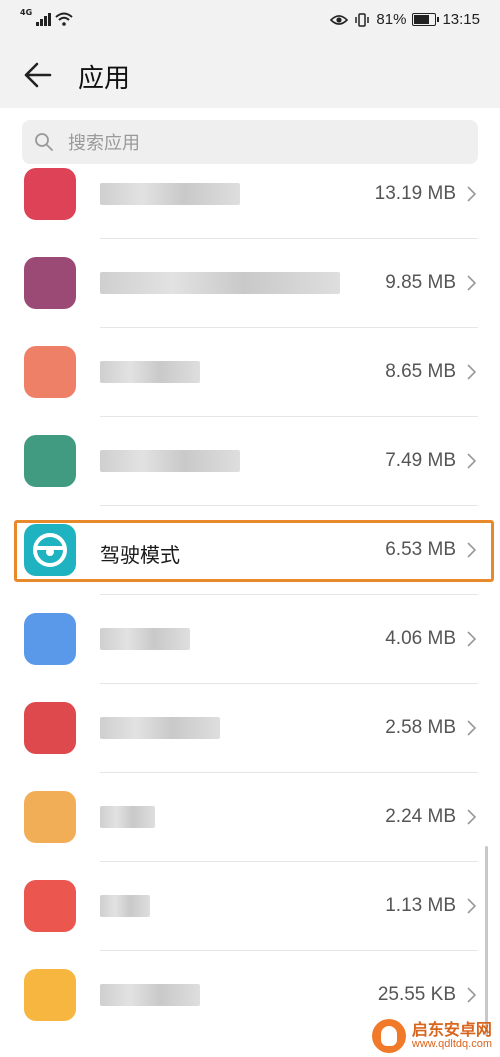 The width and height of the screenshot is (500, 1057). What do you see at coordinates (420, 549) in the screenshot?
I see `app-size: 6.53 MB` at bounding box center [420, 549].